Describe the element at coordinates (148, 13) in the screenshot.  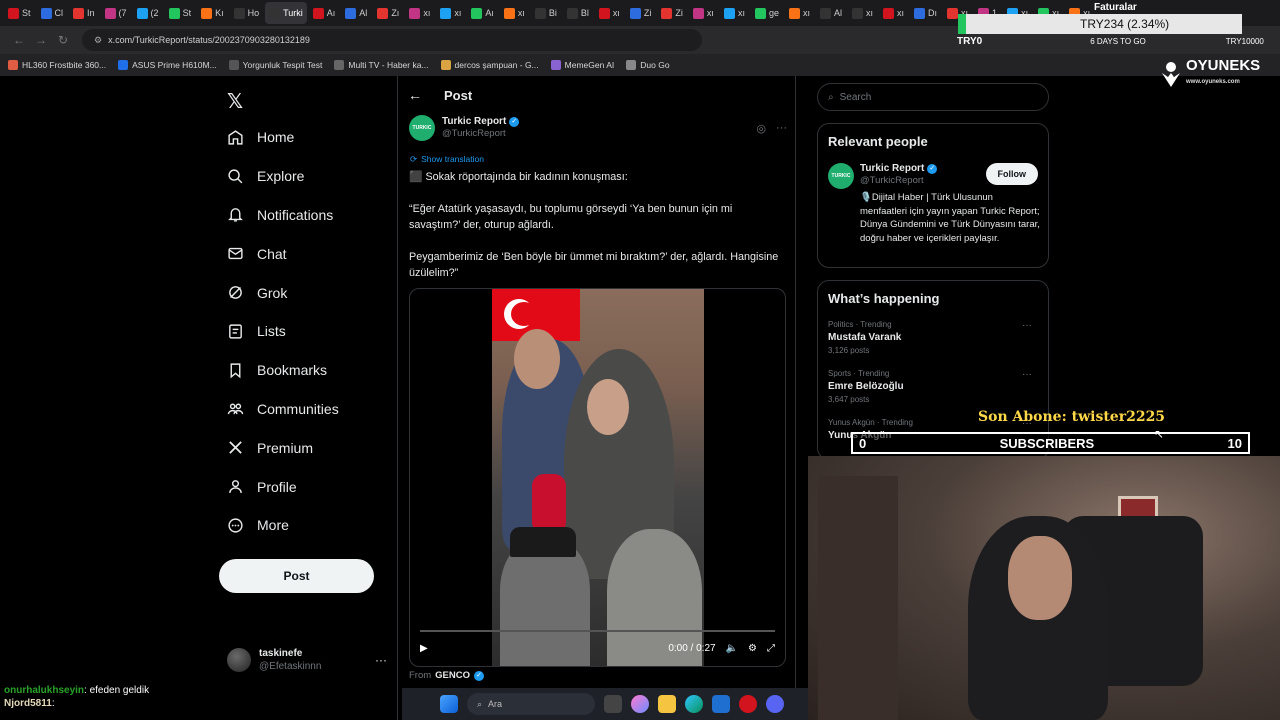
I see `browser-tab: (2` at that location.